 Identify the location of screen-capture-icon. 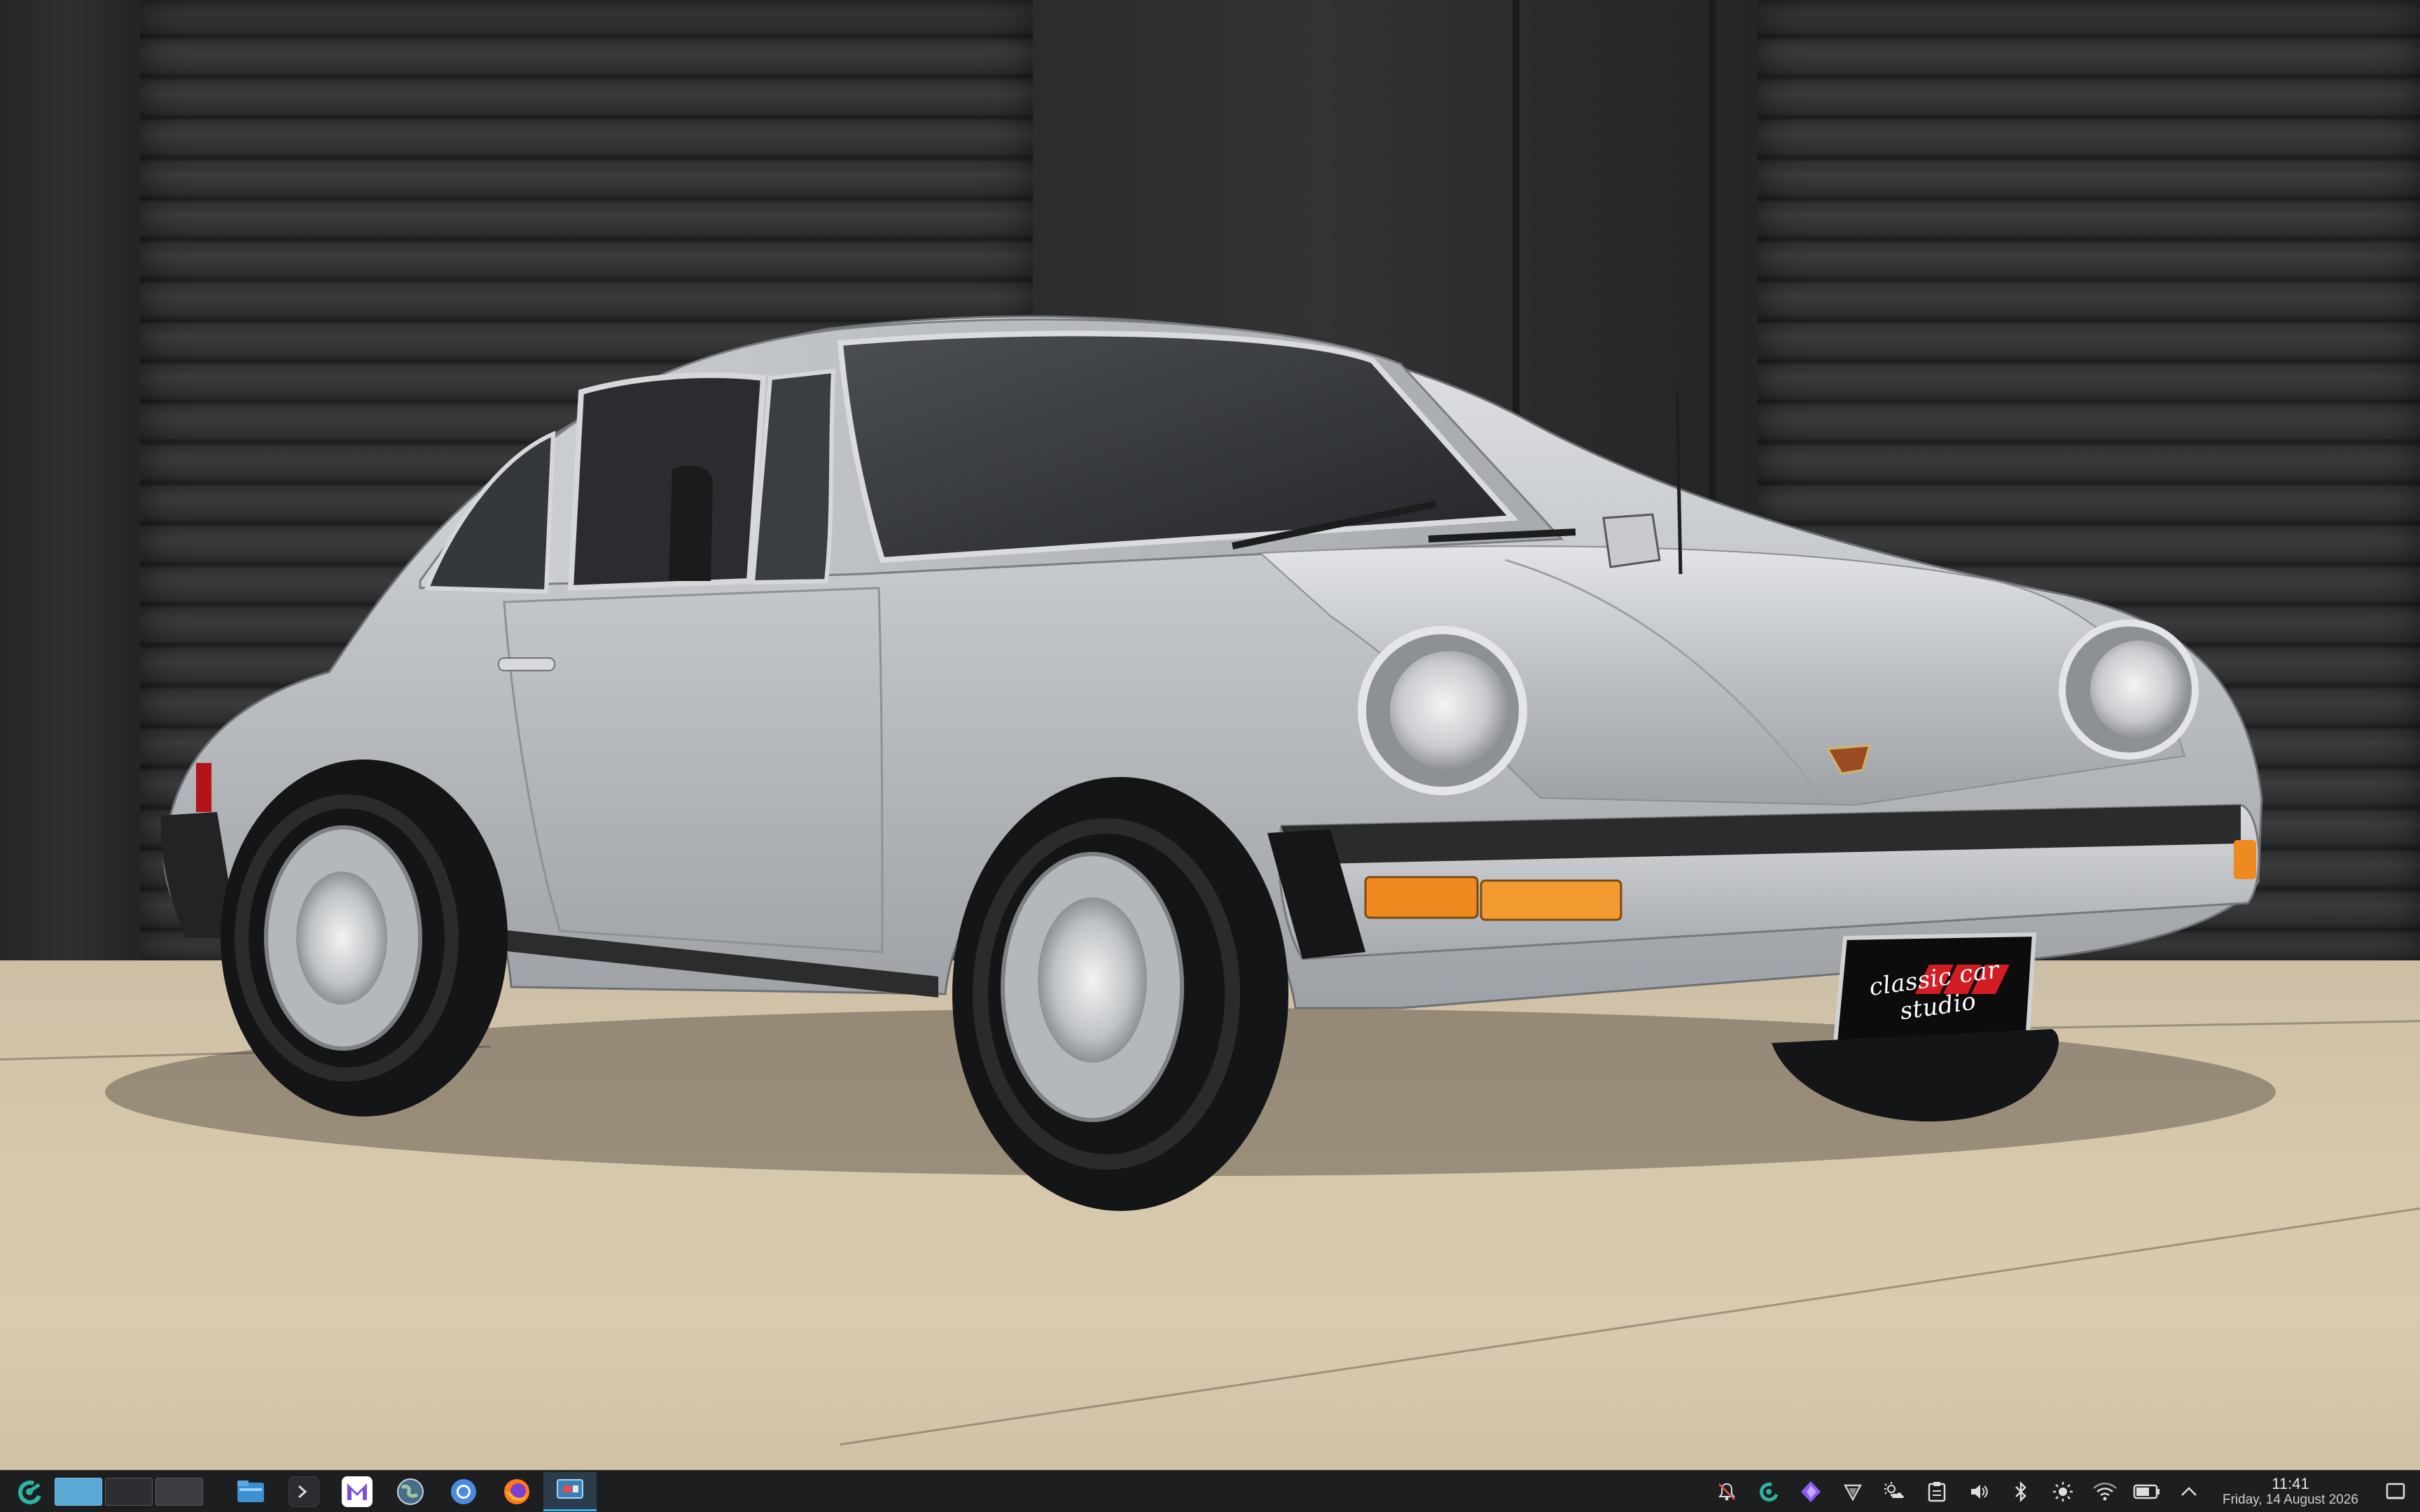
(570, 1490).